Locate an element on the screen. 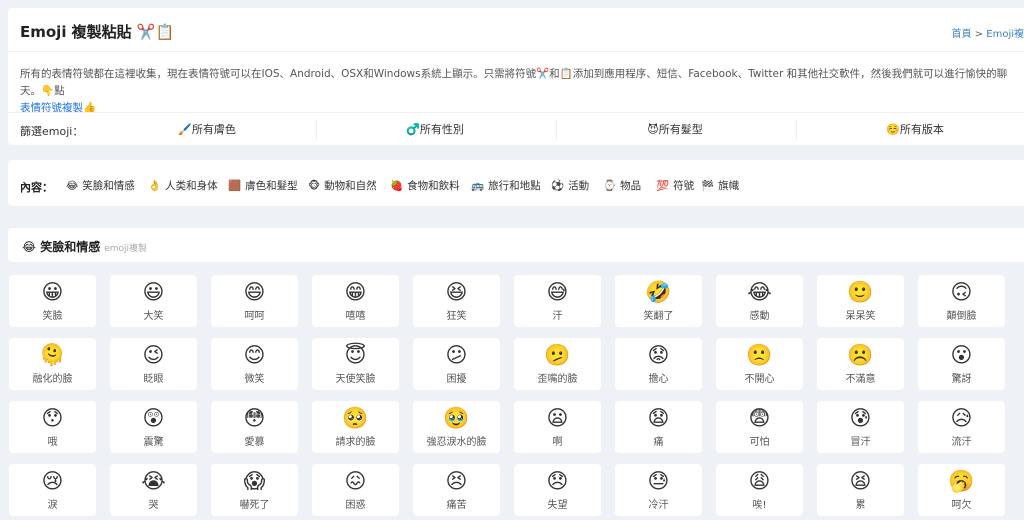 This screenshot has width=1024, height=520. emoji-name: 笑臉 is located at coordinates (52, 316).